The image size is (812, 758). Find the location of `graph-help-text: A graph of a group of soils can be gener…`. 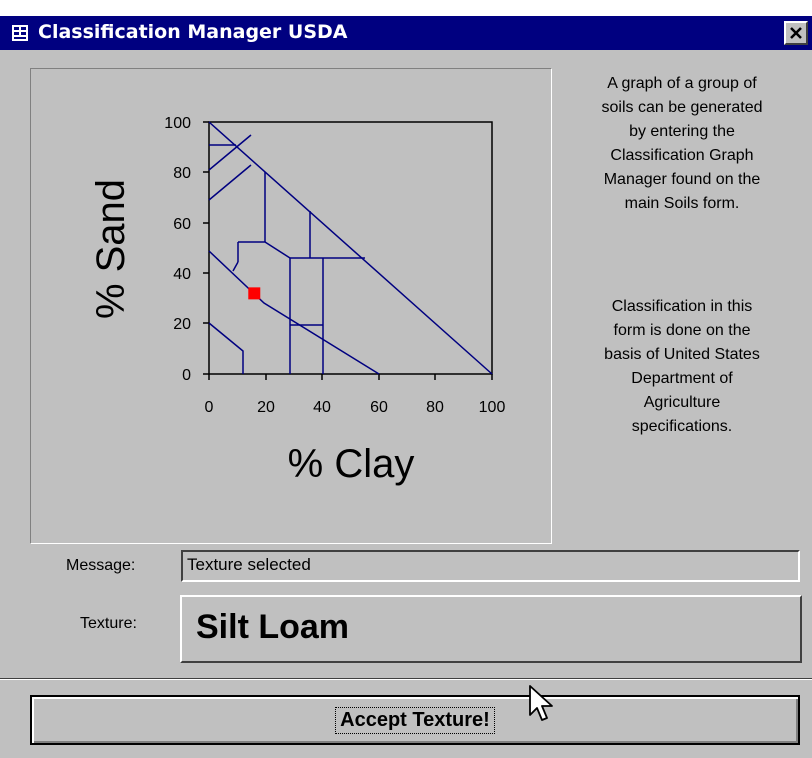

graph-help-text: A graph of a group of soils can be gener… is located at coordinates (682, 143).